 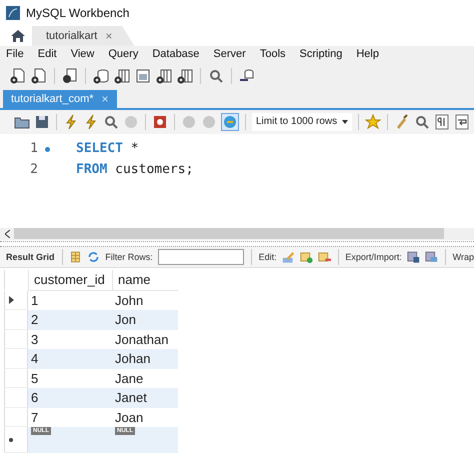 What do you see at coordinates (83, 36) in the screenshot?
I see `connection-tab: tutorialkart ×` at bounding box center [83, 36].